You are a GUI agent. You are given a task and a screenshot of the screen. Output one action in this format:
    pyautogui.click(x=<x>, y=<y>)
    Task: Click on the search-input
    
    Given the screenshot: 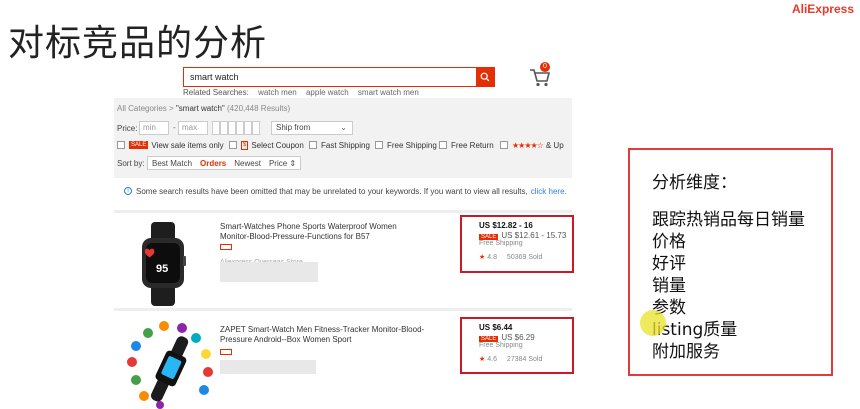 What is the action you would take?
    pyautogui.click(x=330, y=77)
    